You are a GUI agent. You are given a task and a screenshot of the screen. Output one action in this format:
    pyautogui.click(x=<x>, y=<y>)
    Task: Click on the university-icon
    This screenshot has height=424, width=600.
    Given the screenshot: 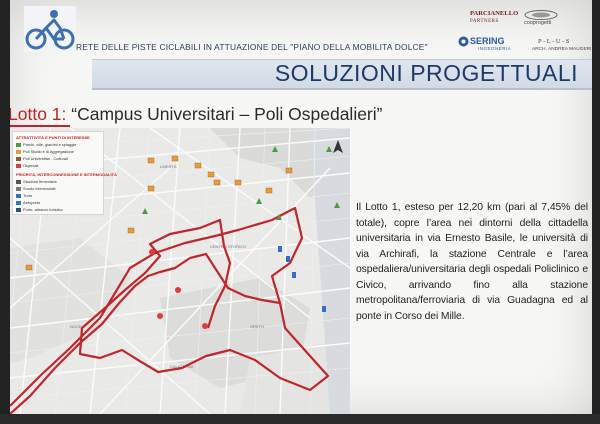 What is the action you would take?
    pyautogui.click(x=18, y=158)
    